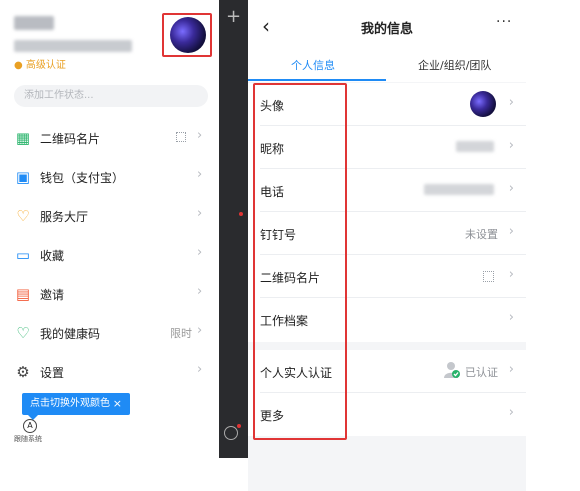 This screenshot has height=491, width=580. I want to click on tooltip-text: 点击切换外观颜色, so click(70, 403).